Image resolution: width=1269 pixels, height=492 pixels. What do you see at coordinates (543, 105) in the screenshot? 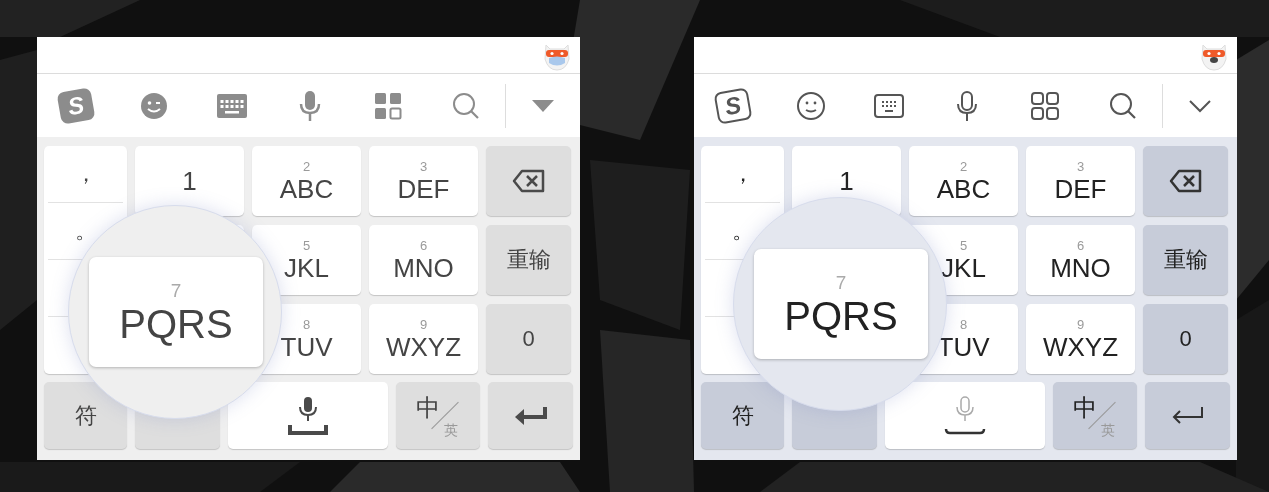
I see `caret-down-icon` at bounding box center [543, 105].